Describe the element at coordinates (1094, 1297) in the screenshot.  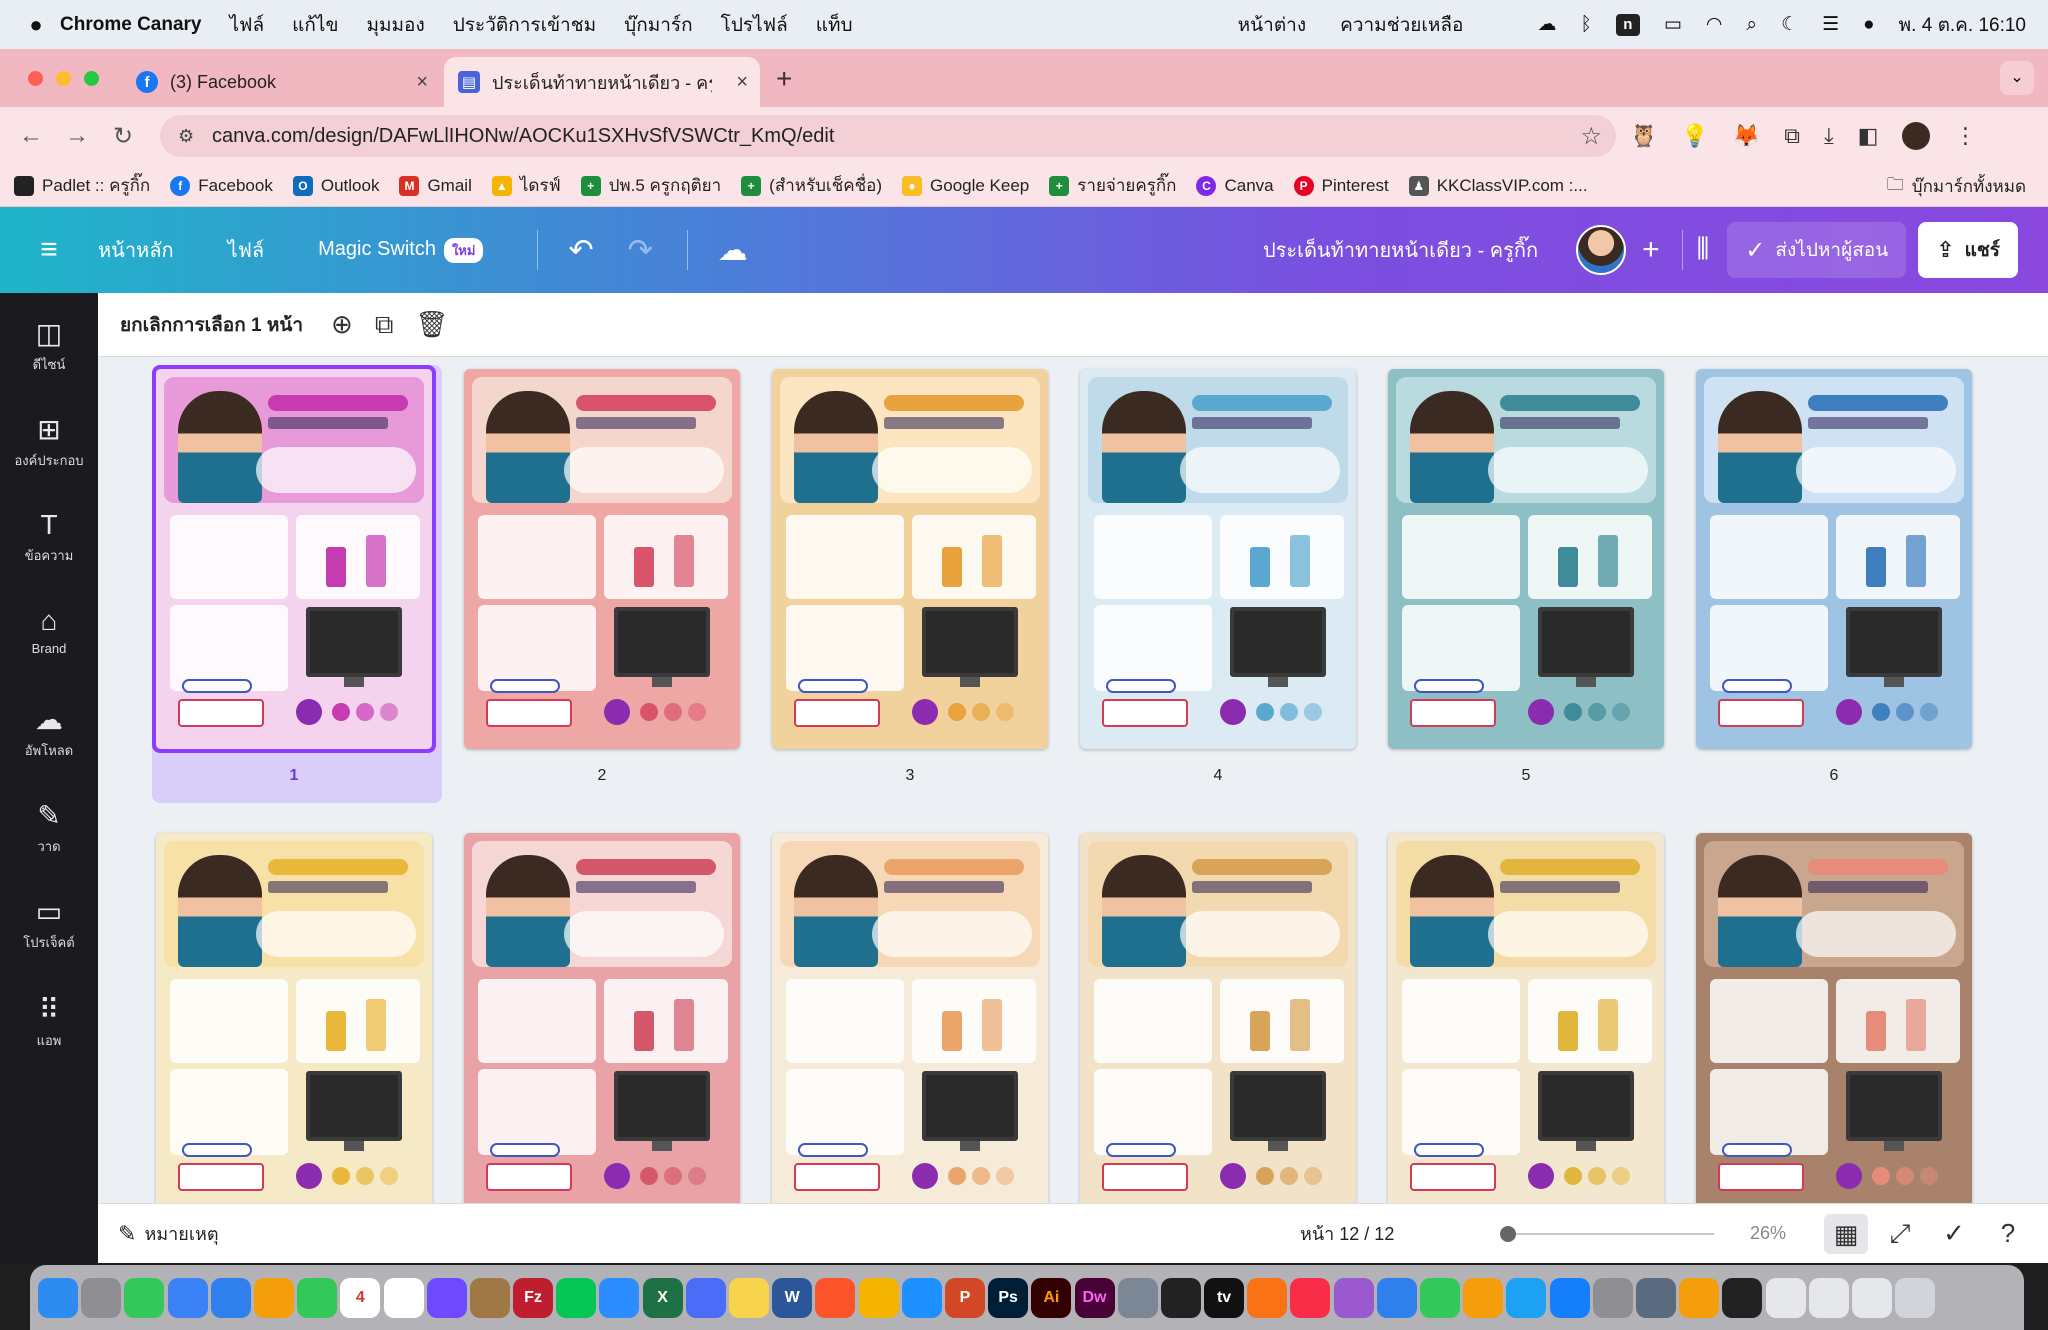
I see `dreamweaver-icon: Dw` at that location.